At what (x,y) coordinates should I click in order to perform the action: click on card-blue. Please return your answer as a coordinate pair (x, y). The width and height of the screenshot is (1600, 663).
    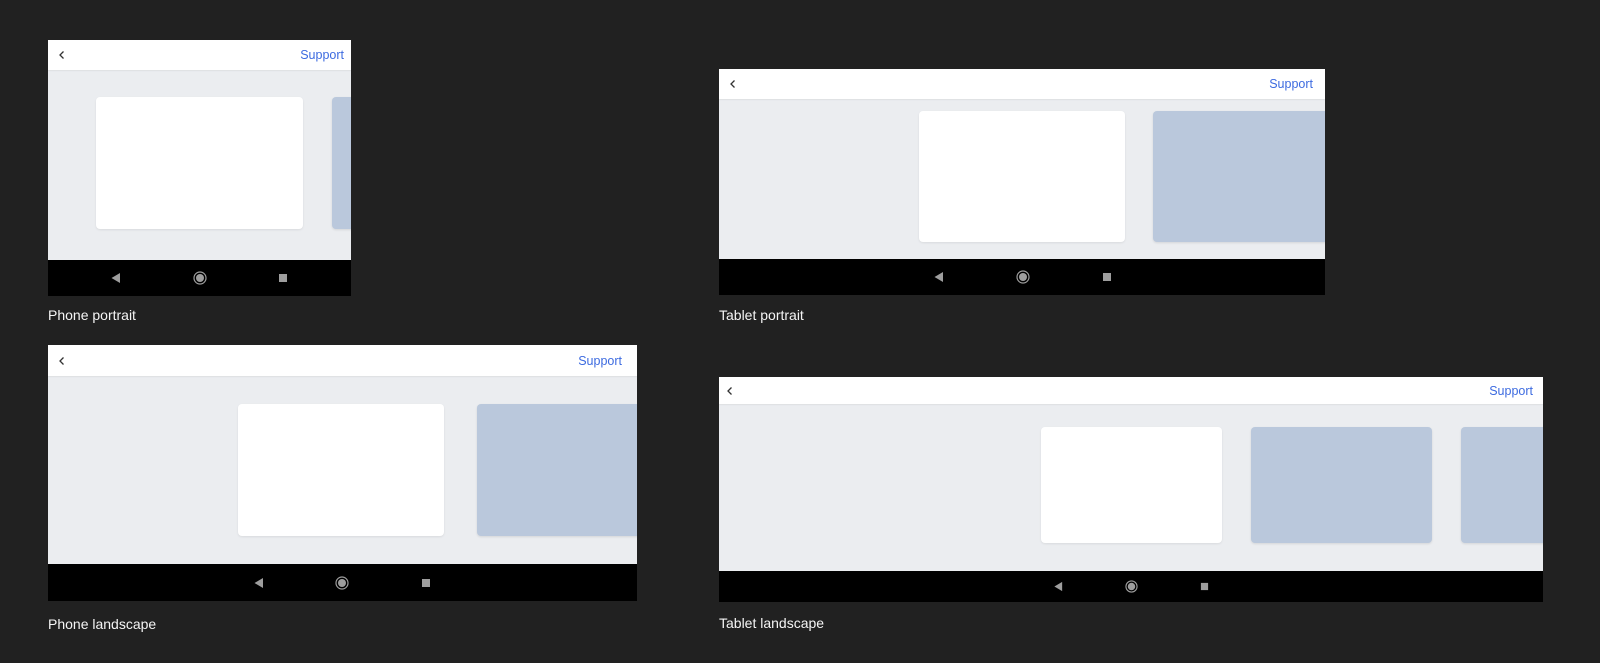
    Looking at the image, I should click on (1341, 485).